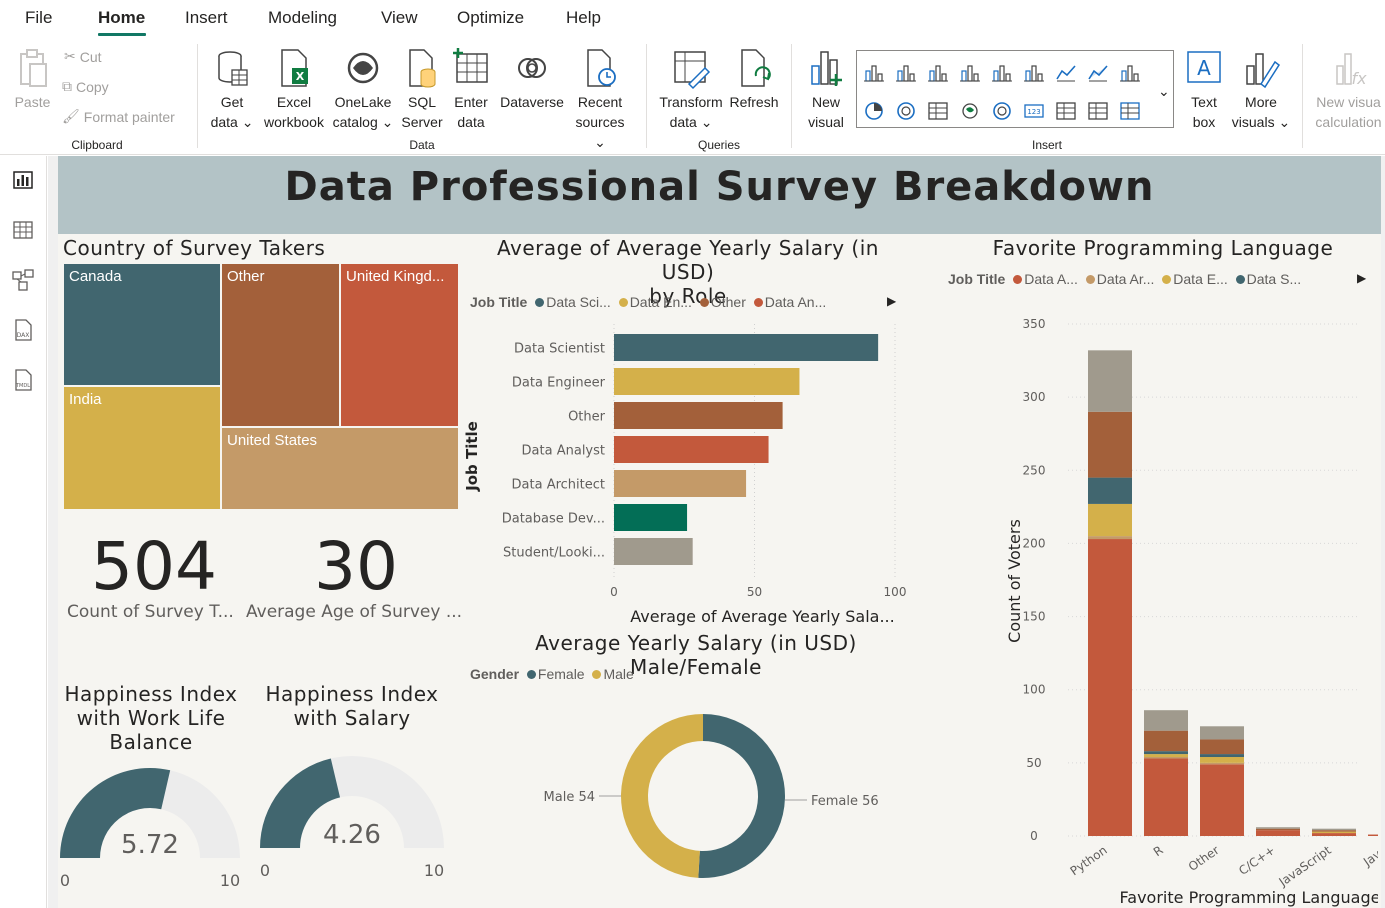  I want to click on legend-item: Female, so click(561, 674).